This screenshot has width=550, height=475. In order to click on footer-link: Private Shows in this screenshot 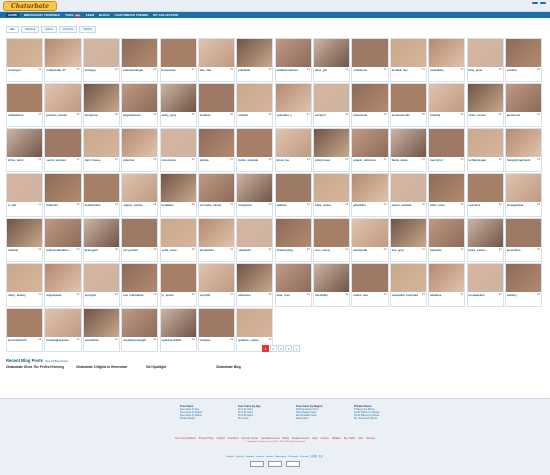, I will do `click(198, 419)`.